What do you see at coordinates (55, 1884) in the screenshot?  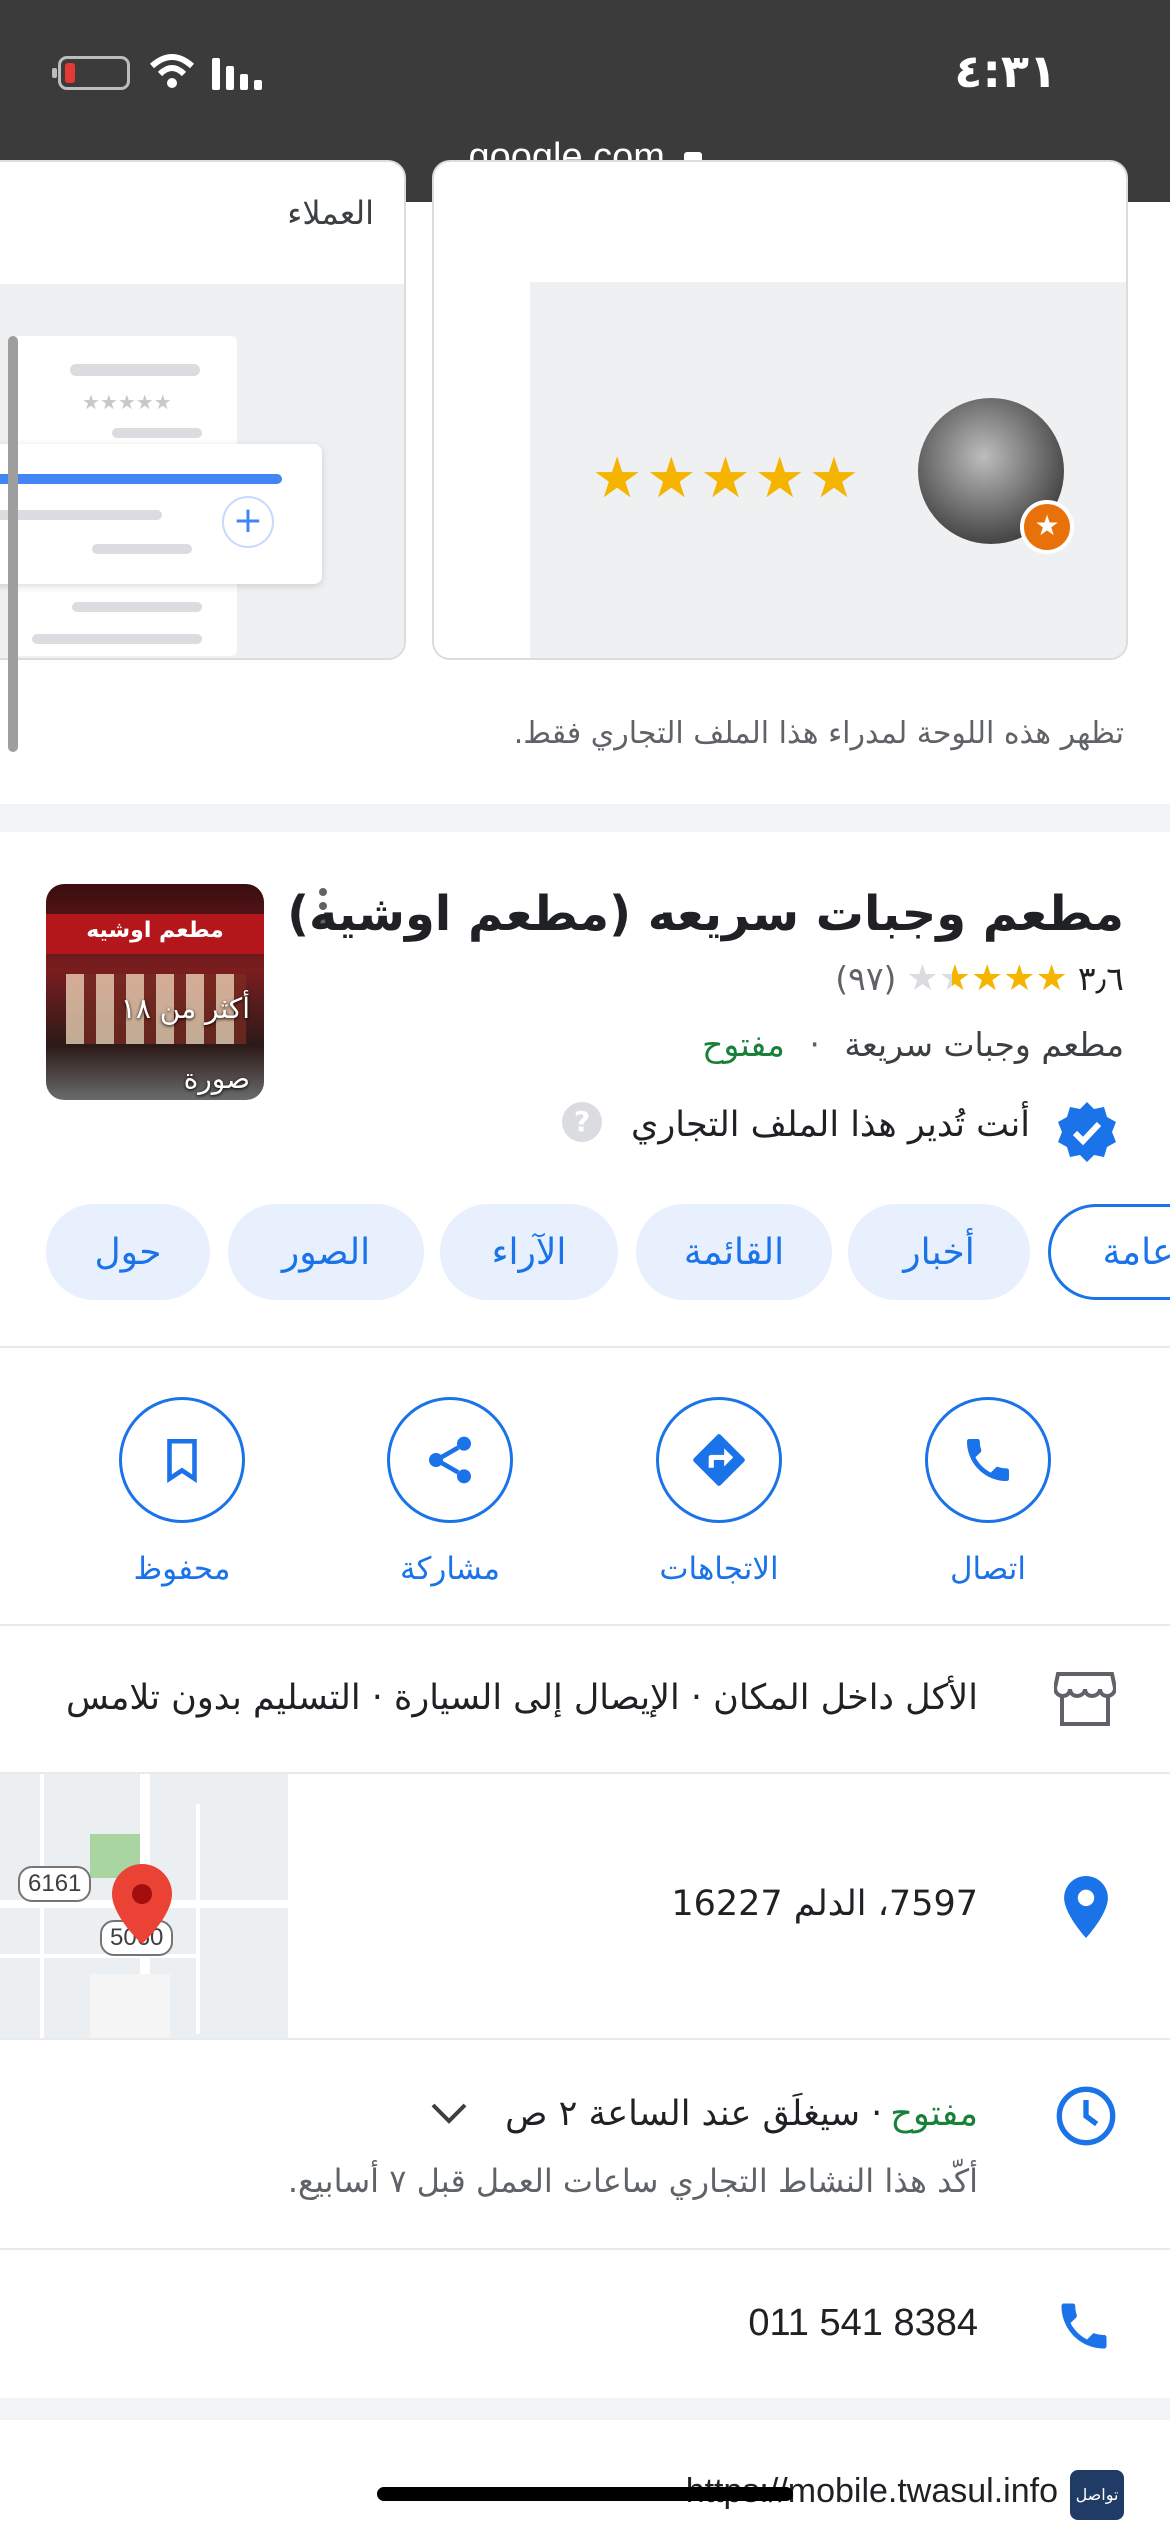 I see `road-label: 6161` at bounding box center [55, 1884].